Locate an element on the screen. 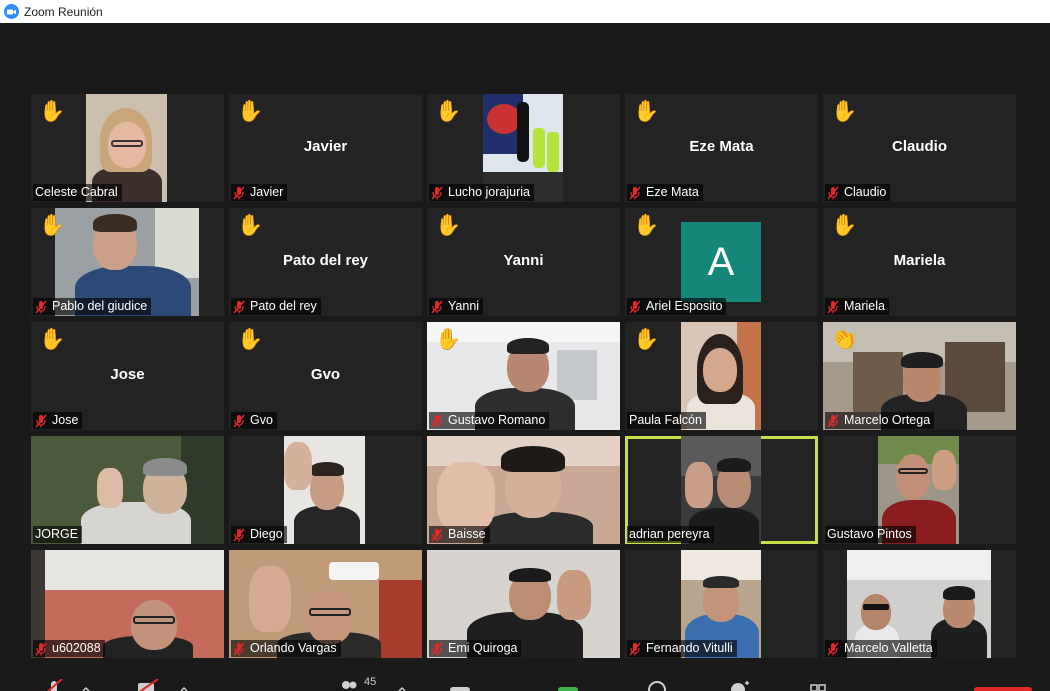 This screenshot has width=1050, height=691. participant-tile-mariela: Mariela ✋ Mariela is located at coordinates (919, 262).